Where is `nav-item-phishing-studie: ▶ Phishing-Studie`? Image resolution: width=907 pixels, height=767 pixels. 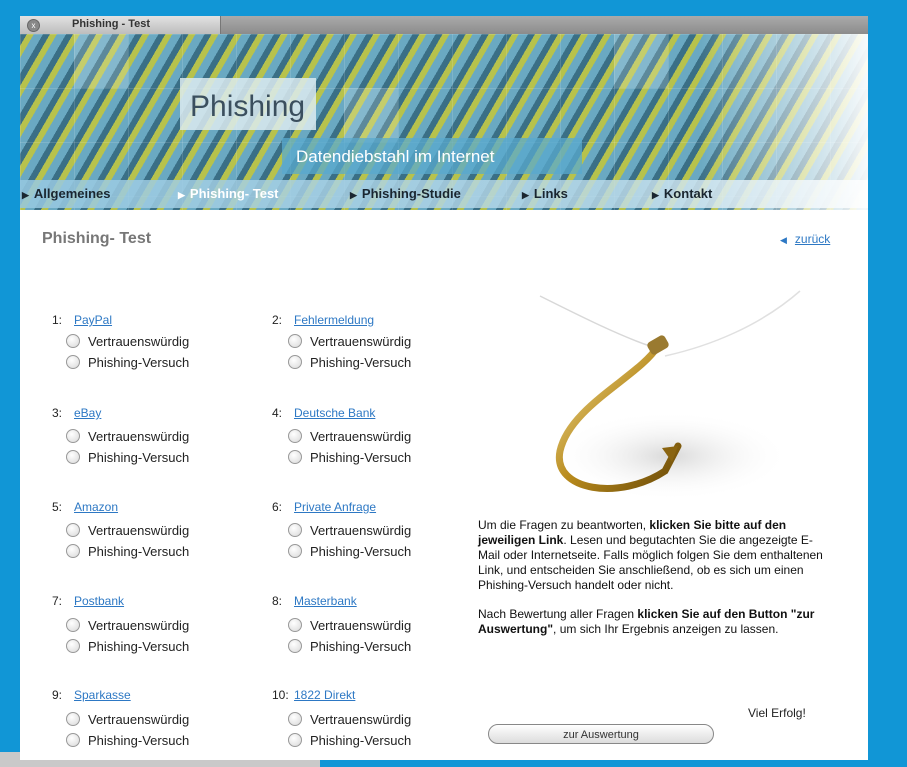 nav-item-phishing-studie: ▶ Phishing-Studie is located at coordinates (405, 193).